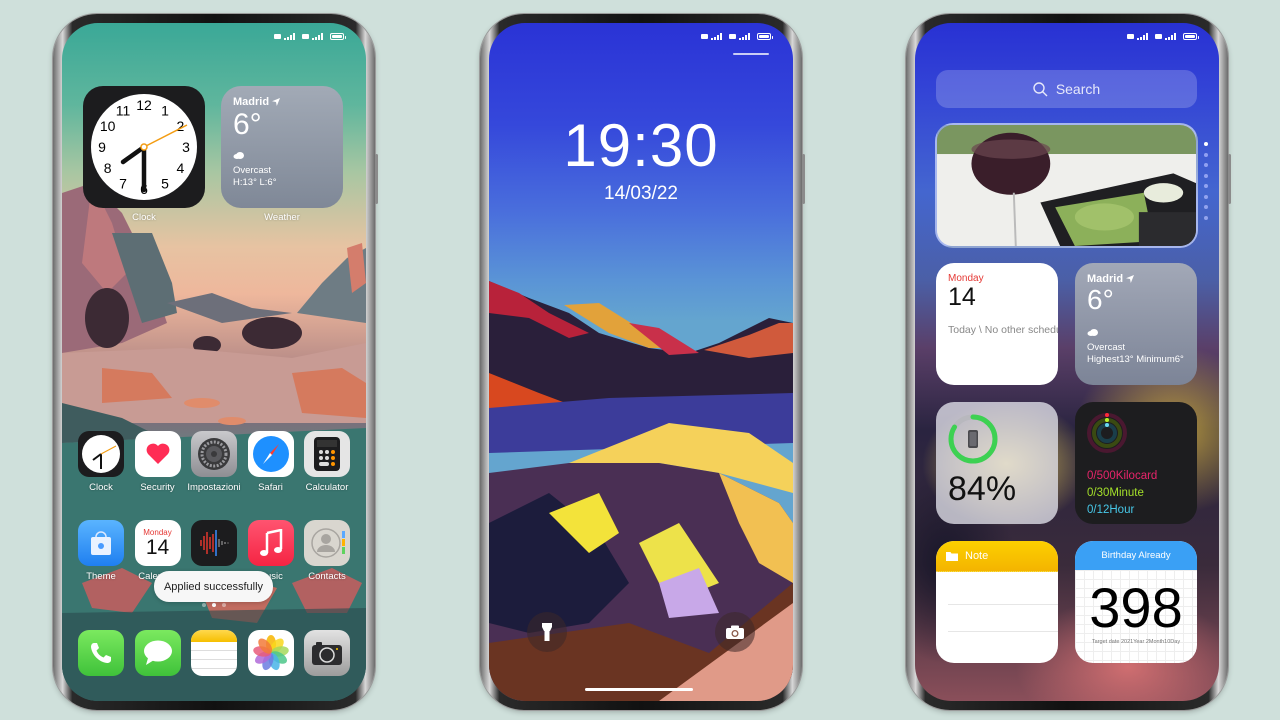 Image resolution: width=1280 pixels, height=720 pixels. Describe the element at coordinates (1003, 330) in the screenshot. I see `calendar-widget-schedule: Today \ No other schedule` at that location.